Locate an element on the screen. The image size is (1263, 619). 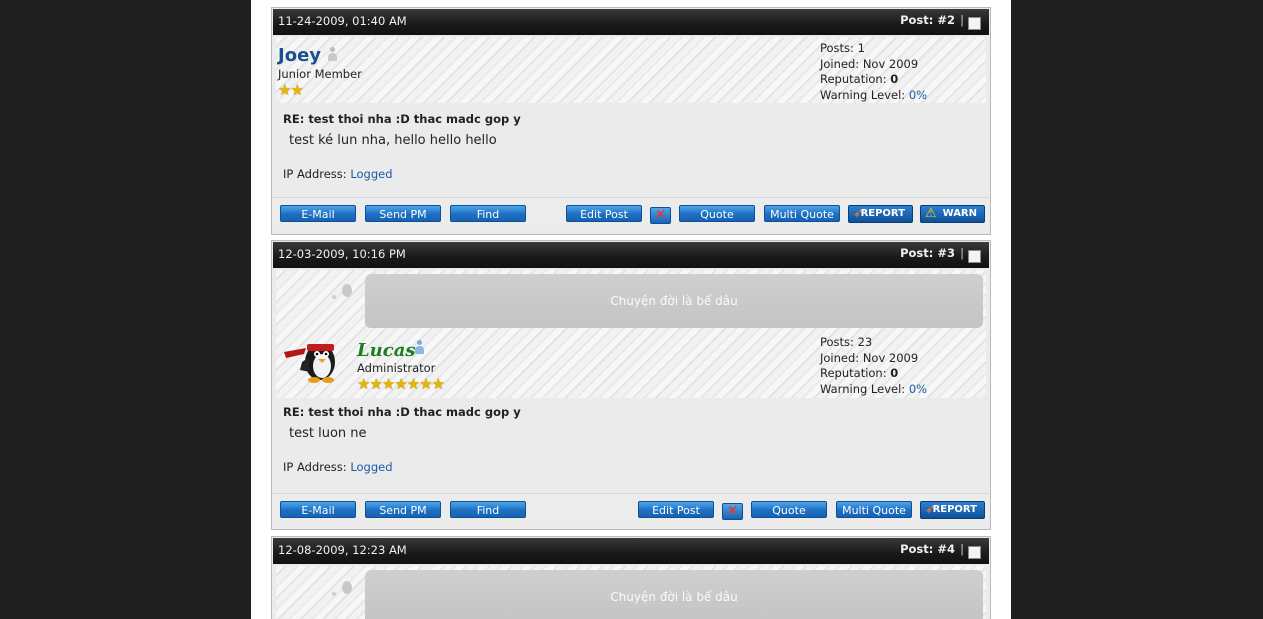
rank-stars: ★★ is located at coordinates (291, 90).